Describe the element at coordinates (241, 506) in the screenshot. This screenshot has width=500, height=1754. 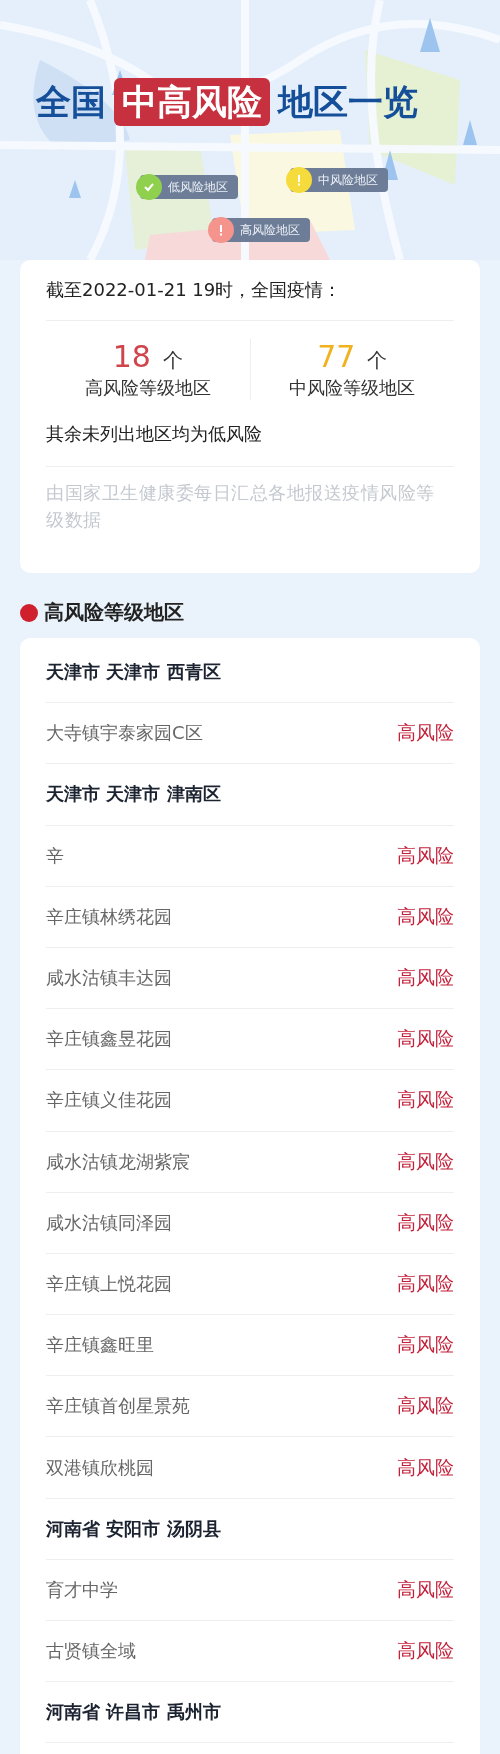
I see `source-text: 由国家卫生健康委每日汇总各地报送疫情风险等级数据` at that location.